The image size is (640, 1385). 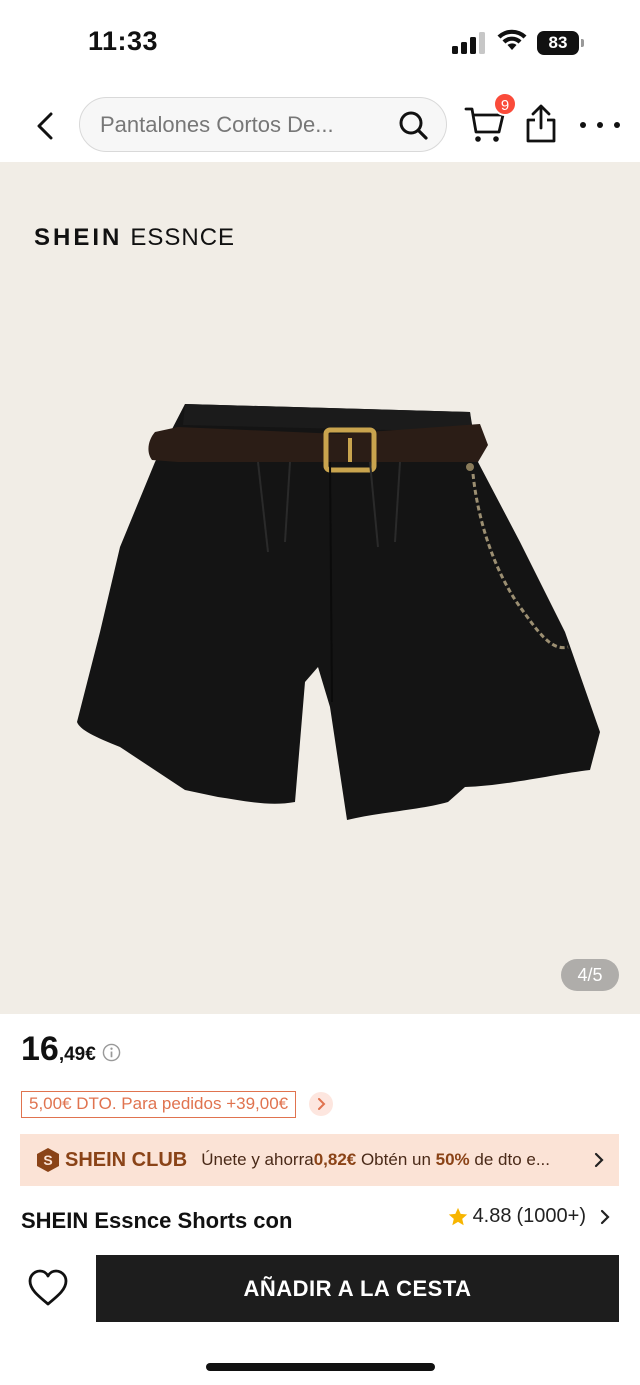 What do you see at coordinates (492, 1216) in the screenshot?
I see `rating-value: 4.88` at bounding box center [492, 1216].